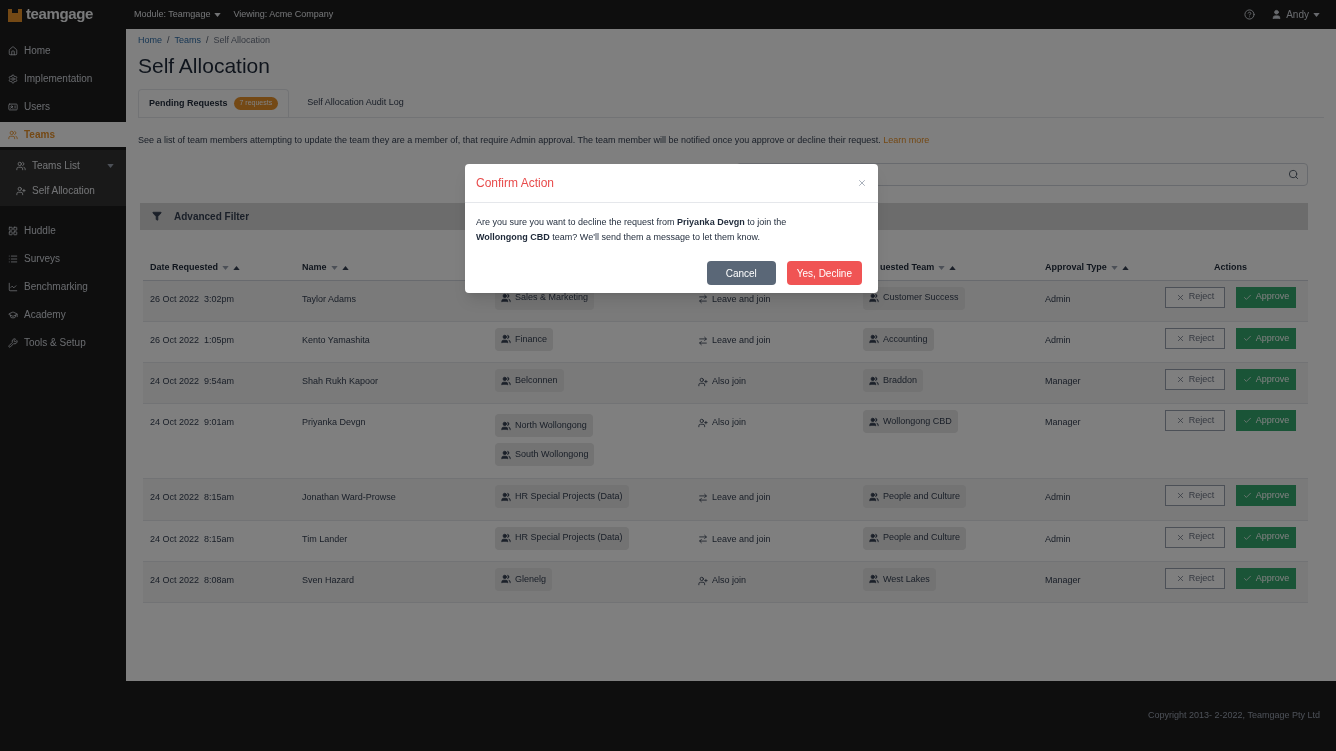 The image size is (1336, 751). Describe the element at coordinates (192, 579) in the screenshot. I see `date-cell: 24 Oct 2022 8:08am` at that location.